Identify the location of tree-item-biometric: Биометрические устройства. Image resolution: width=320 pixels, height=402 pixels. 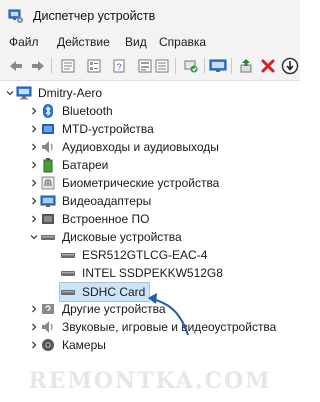
(123, 183).